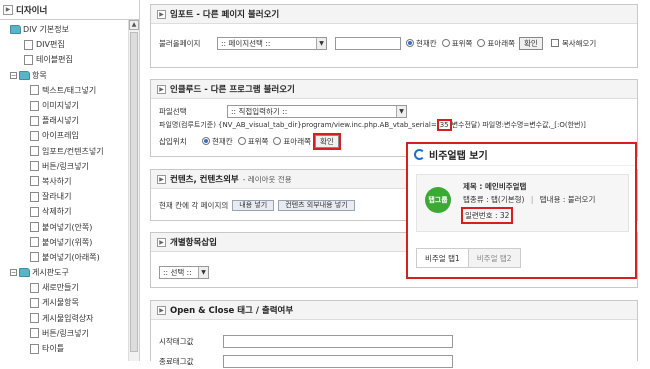 This screenshot has height=369, width=650. I want to click on end-tag-input, so click(338, 361).